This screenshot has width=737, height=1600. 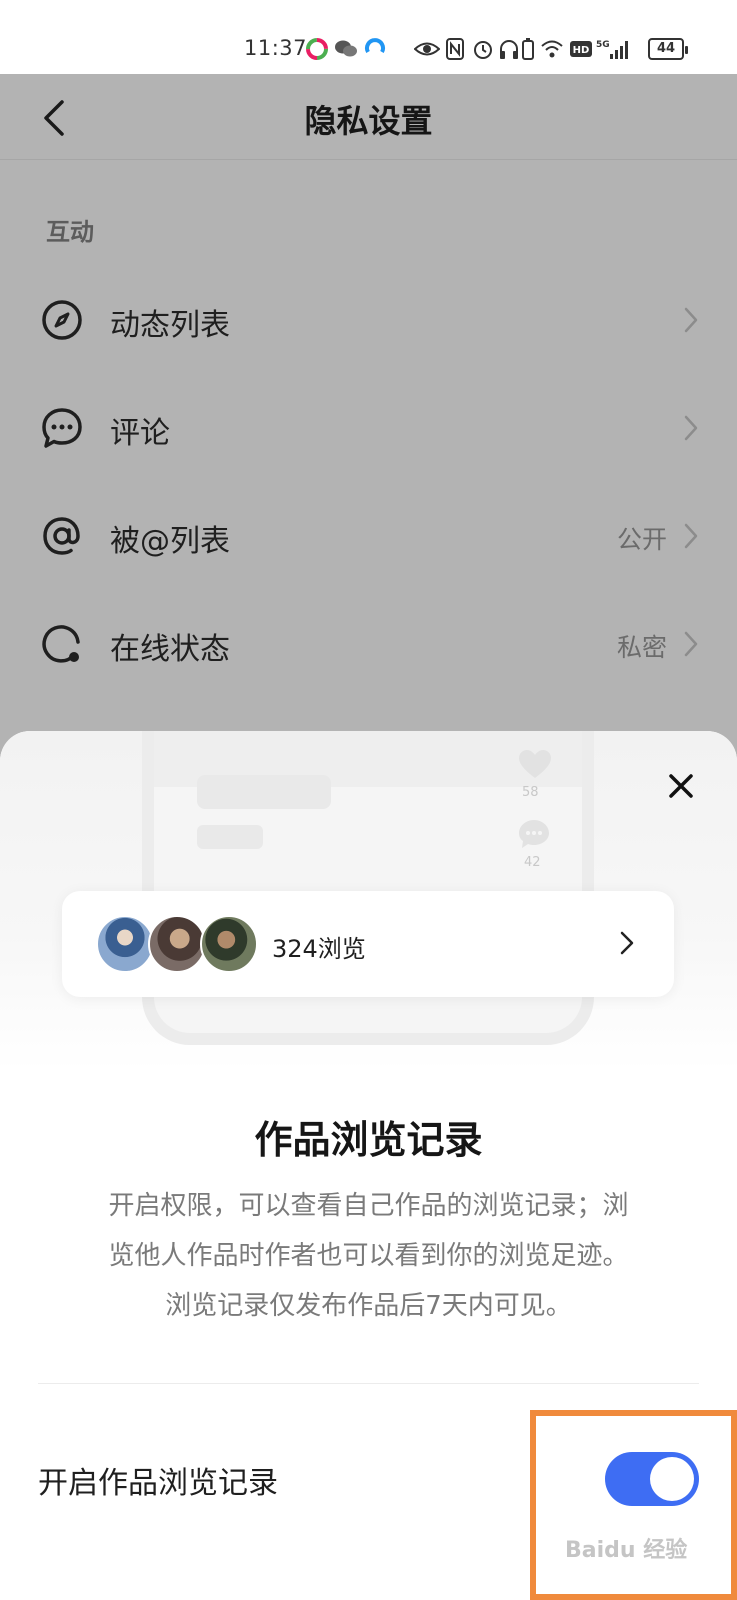 I want to click on close-icon, so click(x=681, y=786).